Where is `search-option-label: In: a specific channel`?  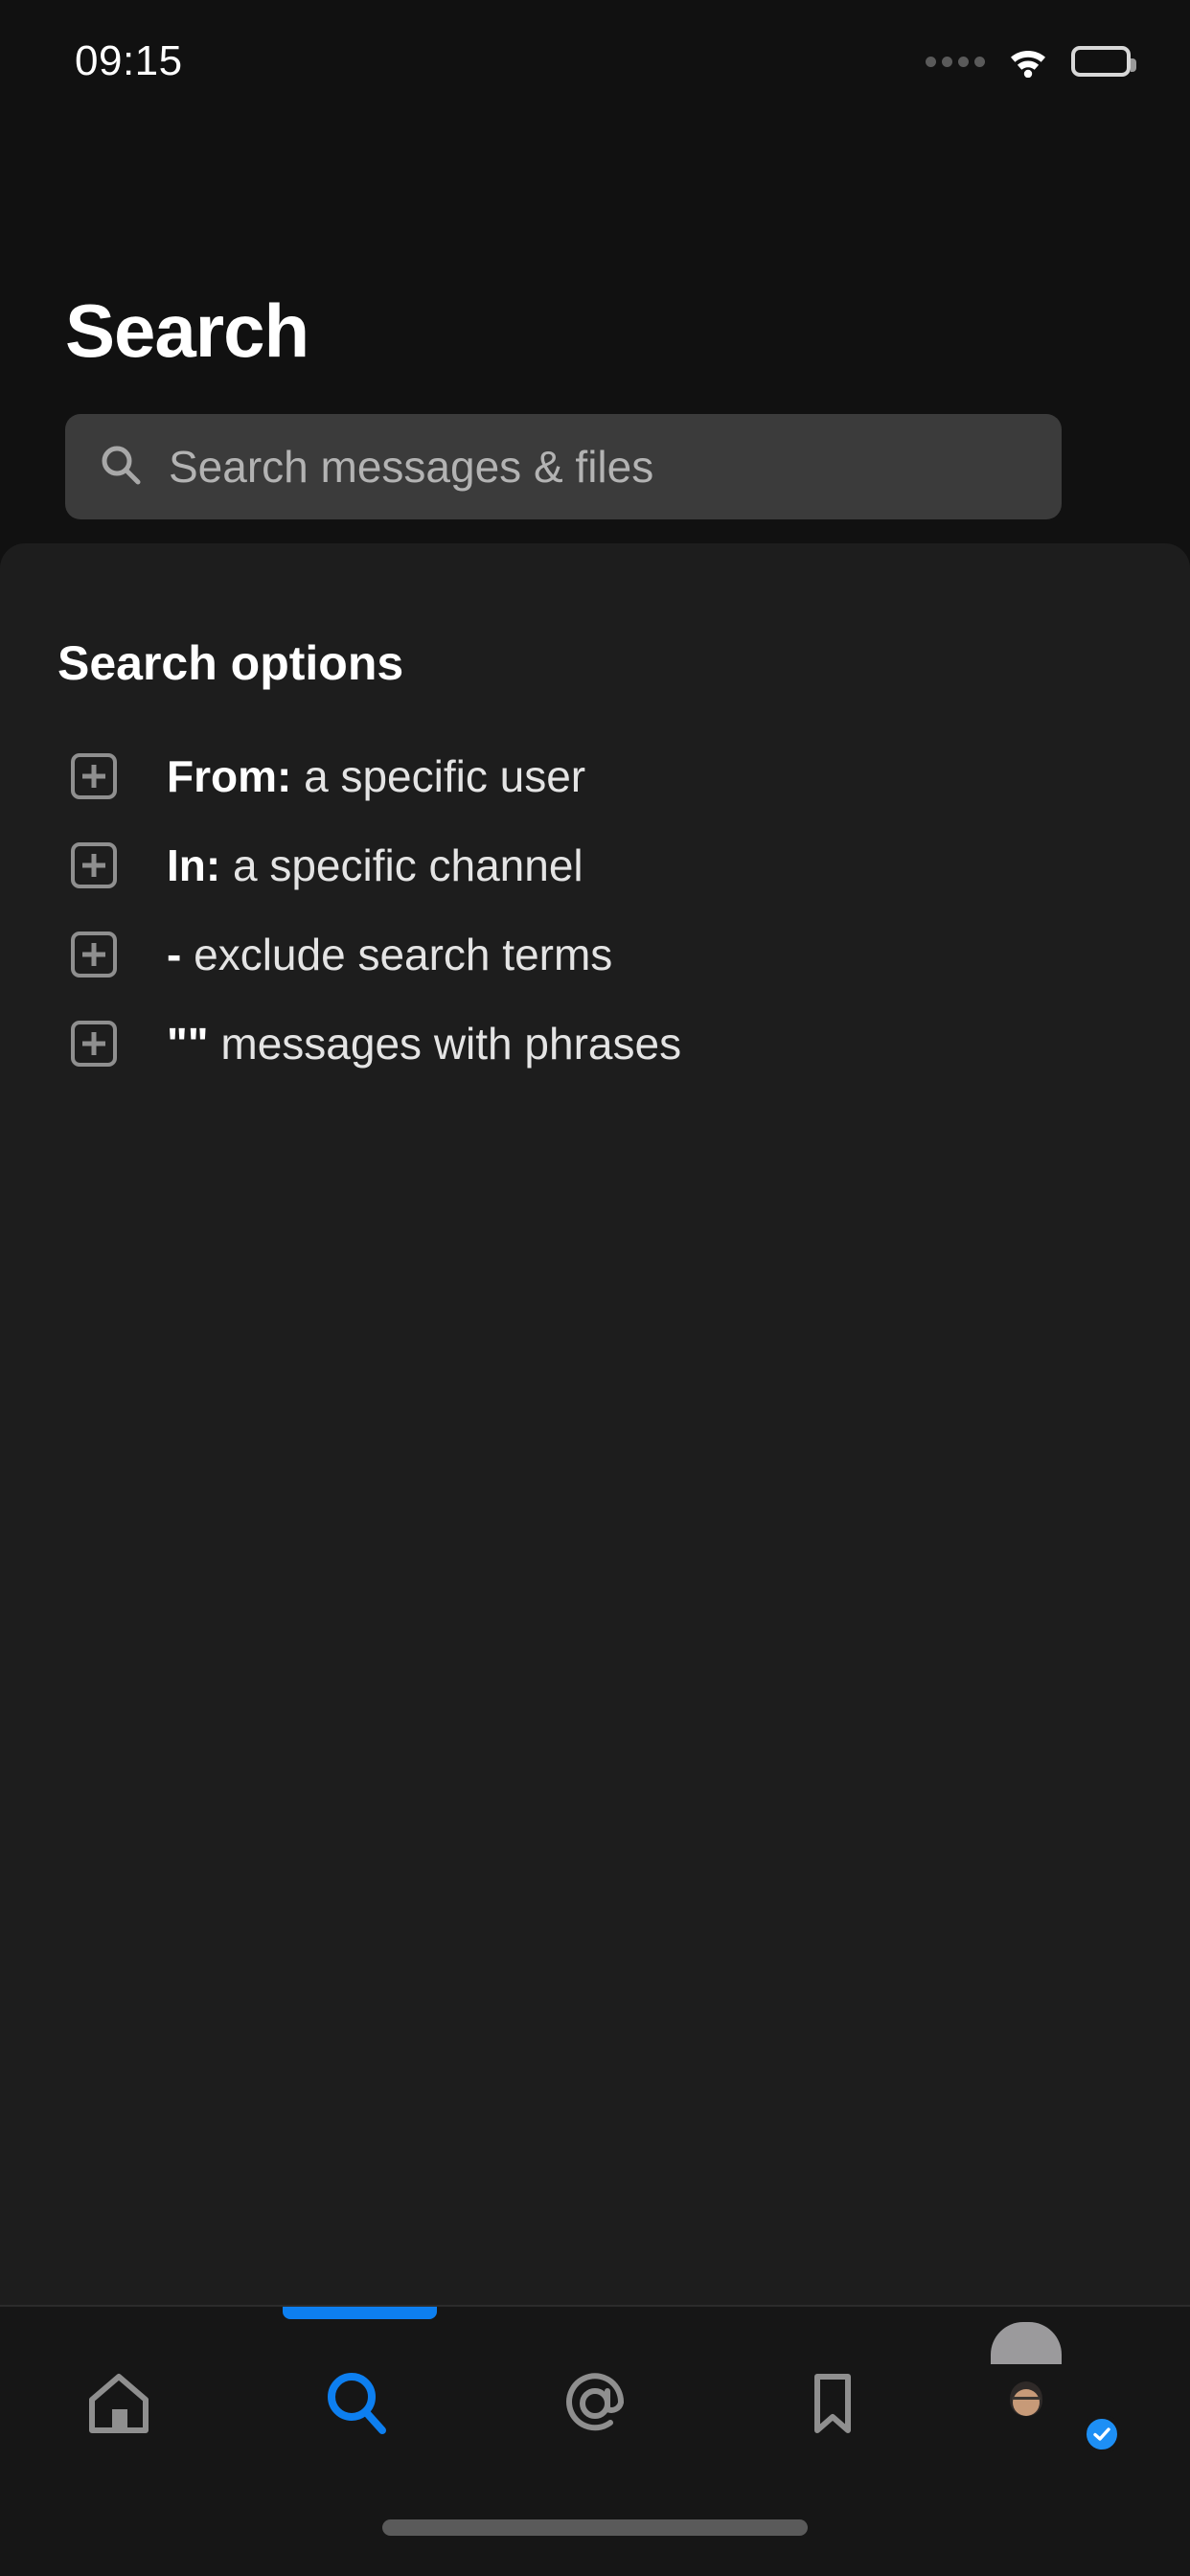 search-option-label: In: a specific channel is located at coordinates (375, 865).